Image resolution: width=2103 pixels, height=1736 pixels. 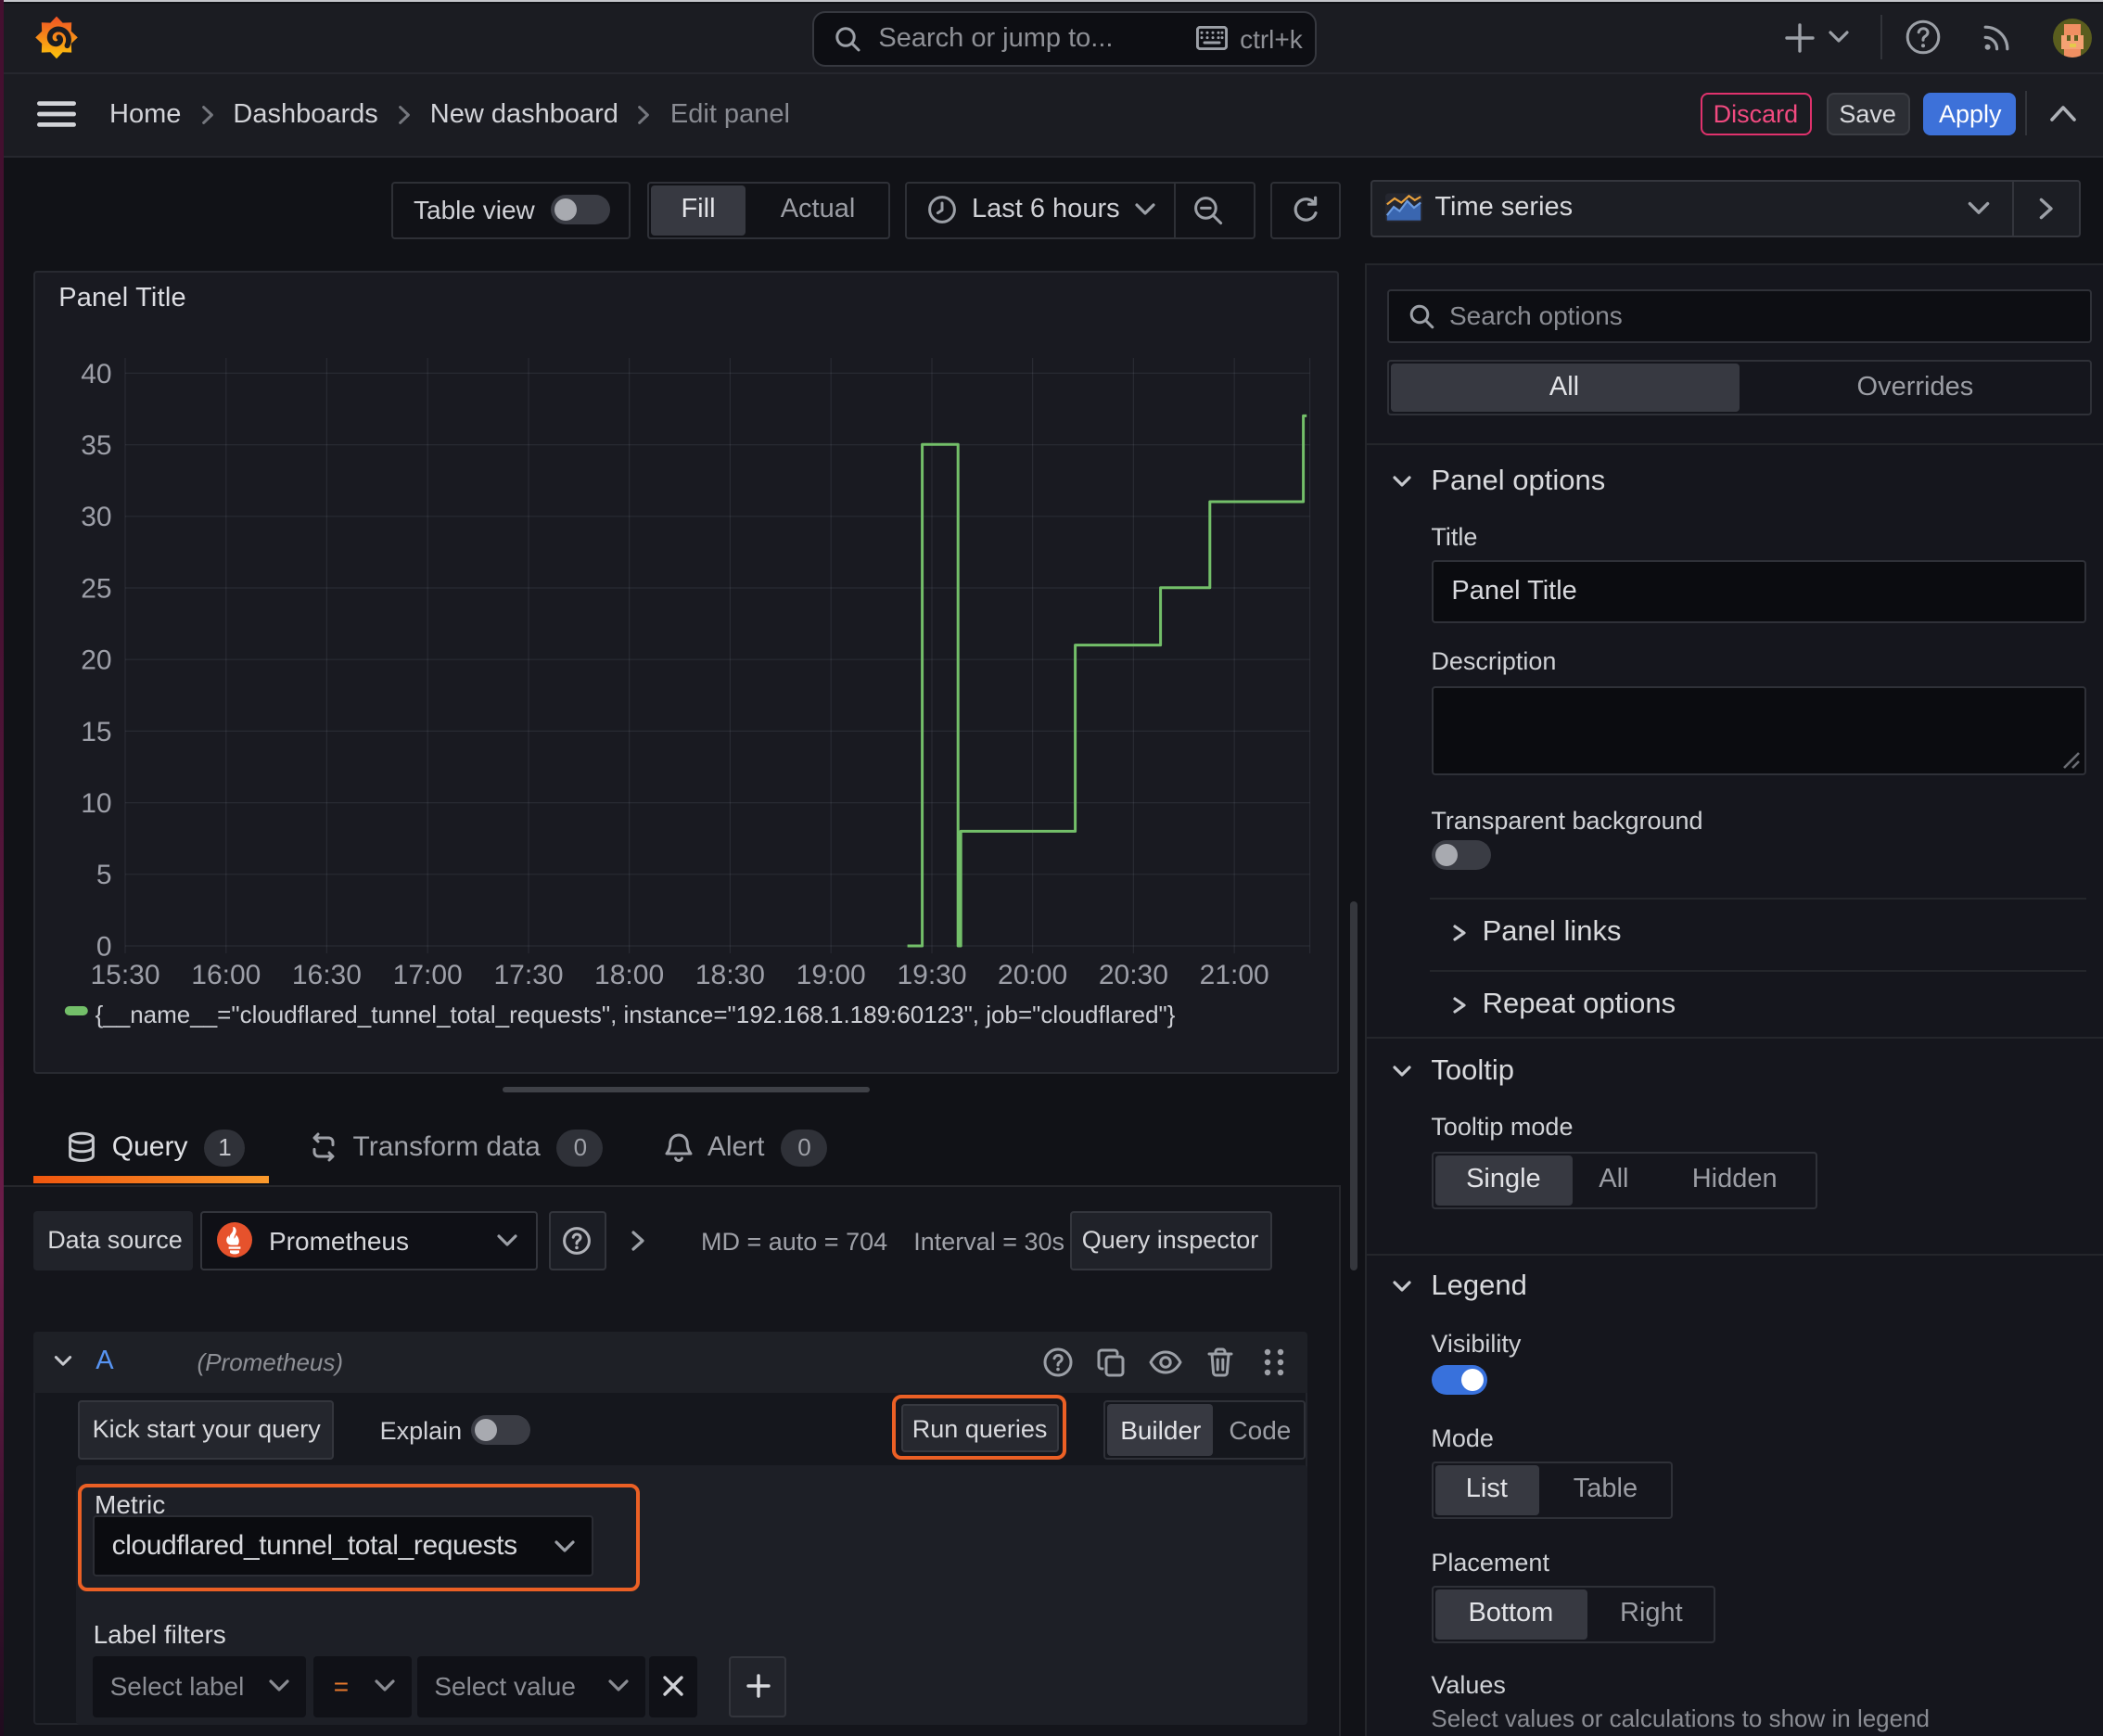 What do you see at coordinates (528, 975) in the screenshot?
I see `svg-text: 17:30` at bounding box center [528, 975].